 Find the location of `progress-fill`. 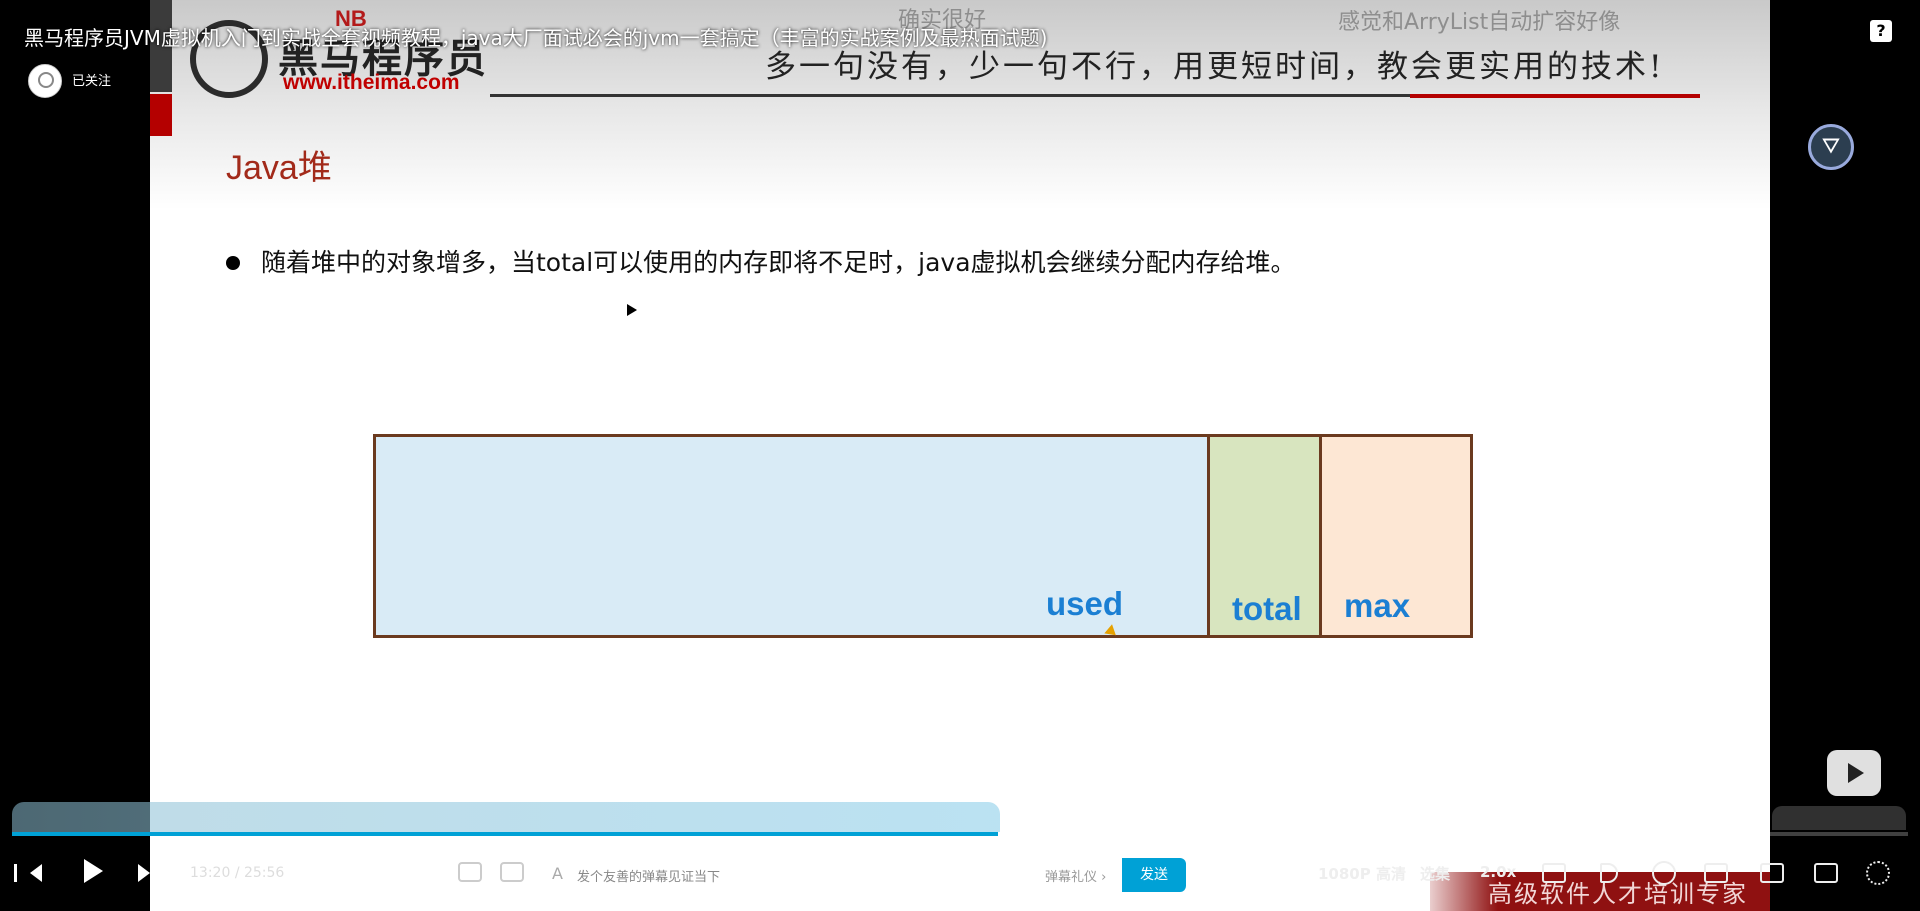

progress-fill is located at coordinates (505, 834).